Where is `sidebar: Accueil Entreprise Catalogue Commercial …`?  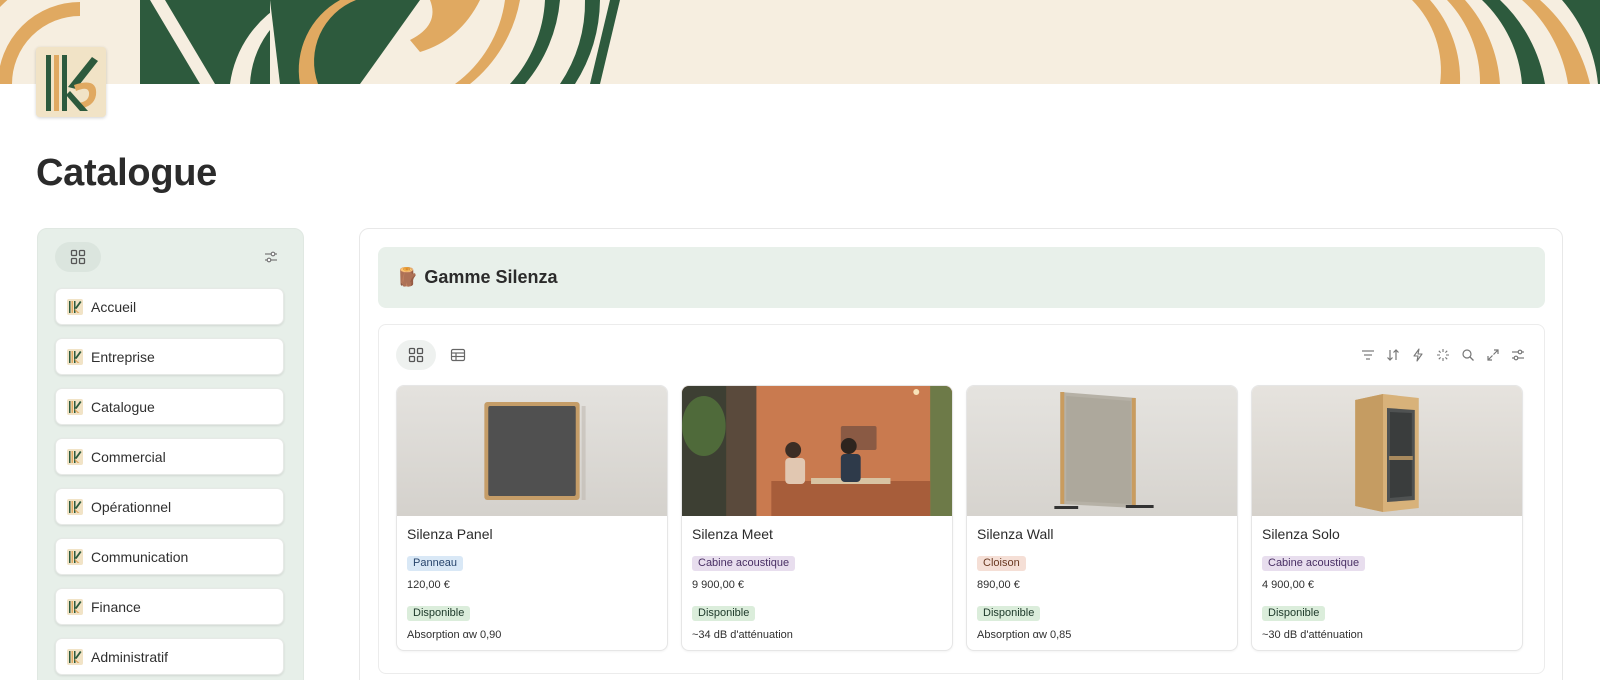
sidebar: Accueil Entreprise Catalogue Commercial … is located at coordinates (170, 454).